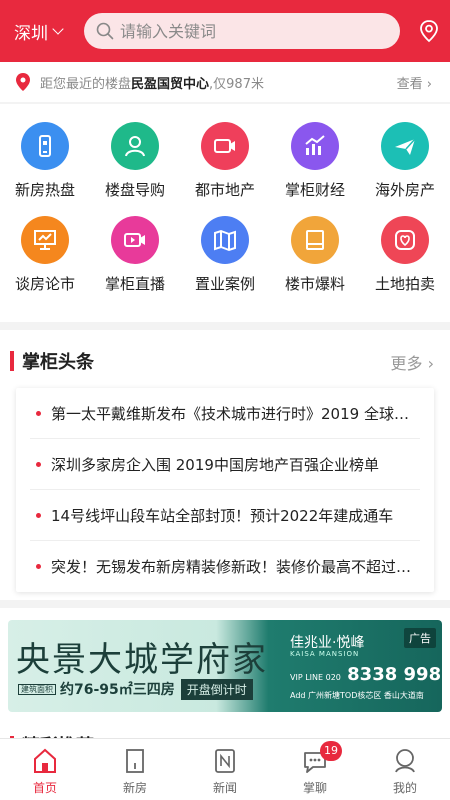 This screenshot has width=450, height=800. What do you see at coordinates (224, 190) in the screenshot?
I see `grid-label: 都市地产` at bounding box center [224, 190].